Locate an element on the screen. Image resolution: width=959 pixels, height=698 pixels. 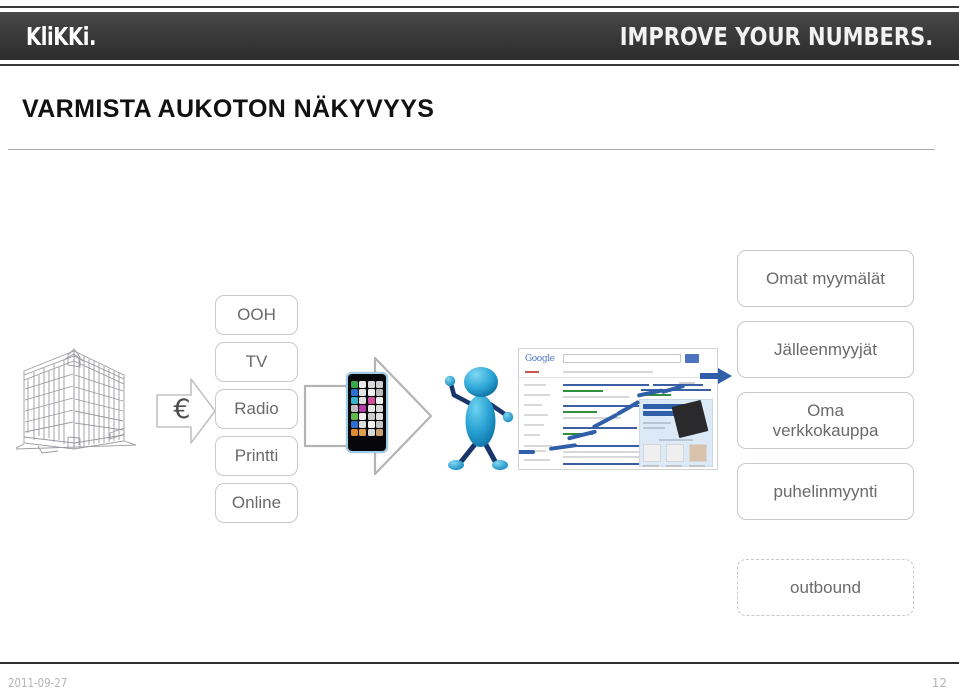
footer-date: 2011-09-27 is located at coordinates (38, 683).